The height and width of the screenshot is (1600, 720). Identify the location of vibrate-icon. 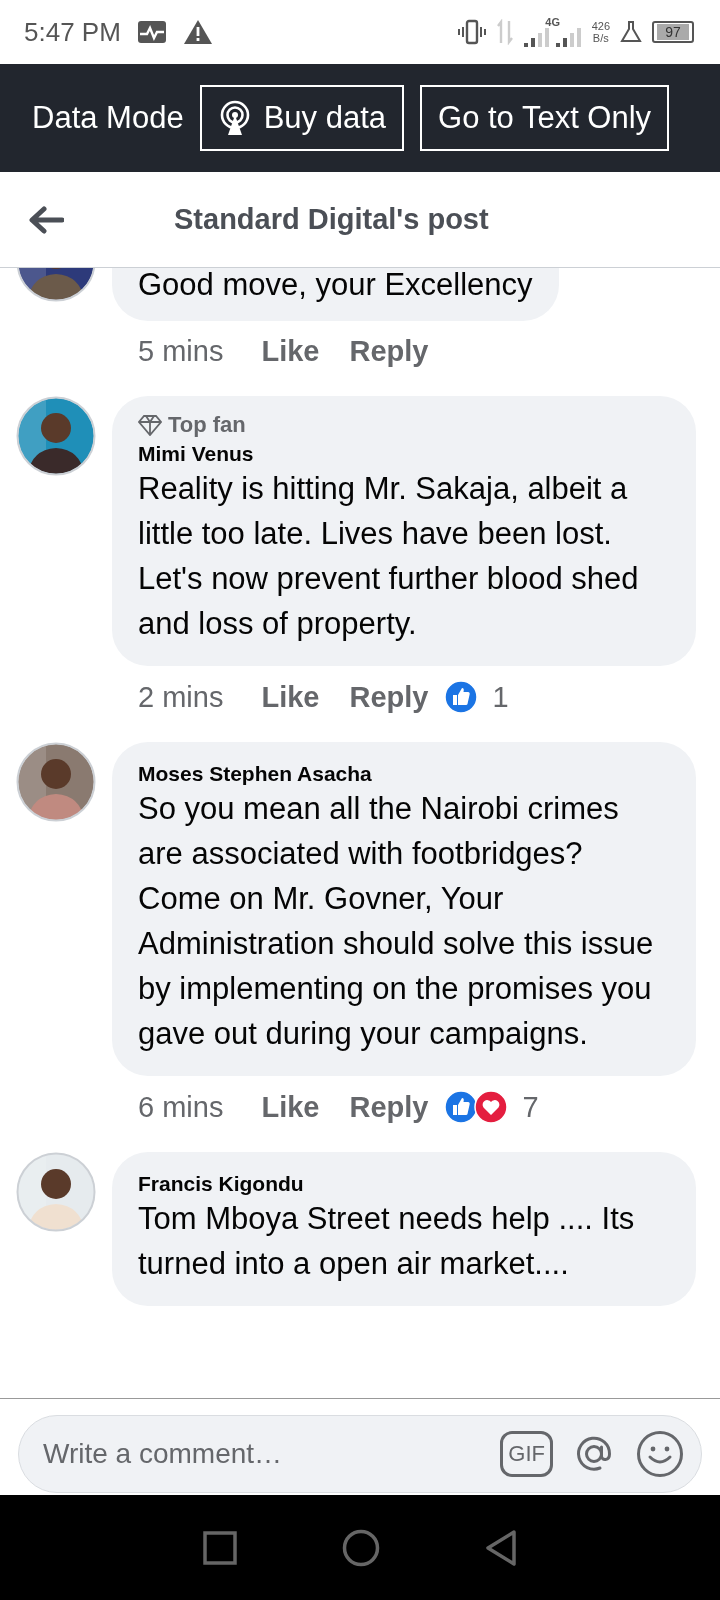
(471, 32).